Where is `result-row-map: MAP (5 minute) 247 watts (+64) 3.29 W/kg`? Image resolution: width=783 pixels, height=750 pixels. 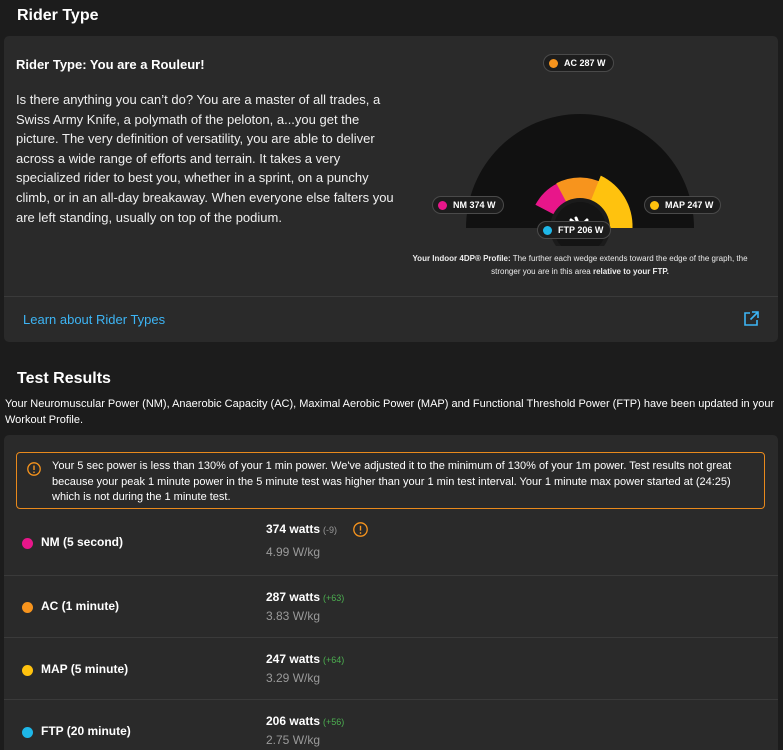 result-row-map: MAP (5 minute) 247 watts (+64) 3.29 W/kg is located at coordinates (391, 668).